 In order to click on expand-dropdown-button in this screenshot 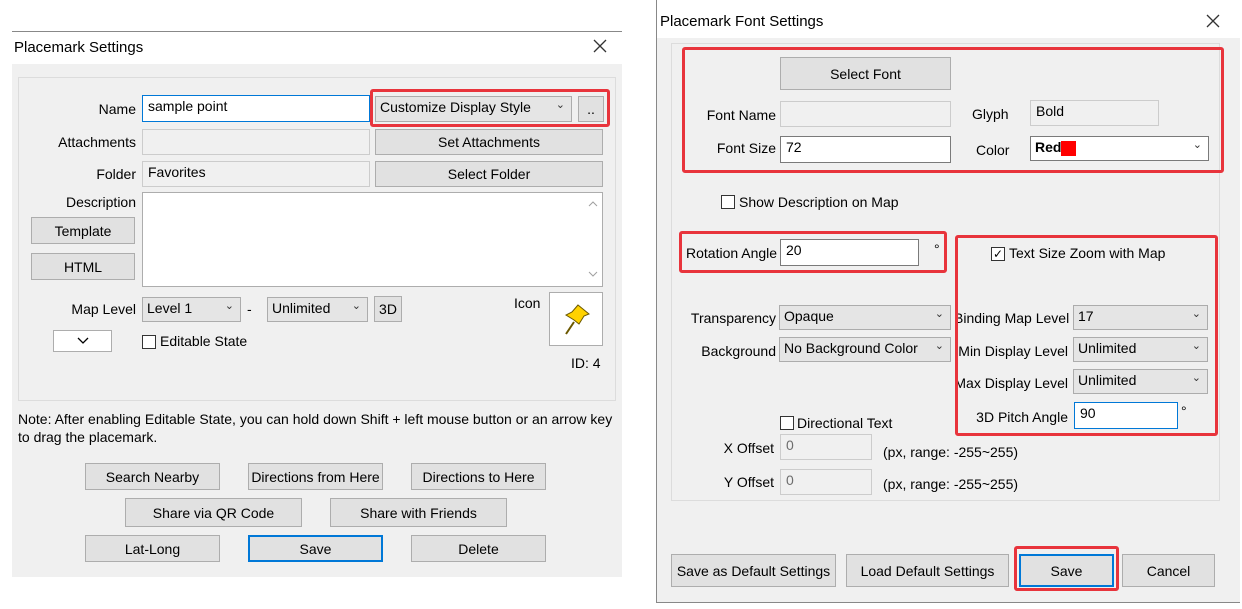, I will do `click(82, 341)`.